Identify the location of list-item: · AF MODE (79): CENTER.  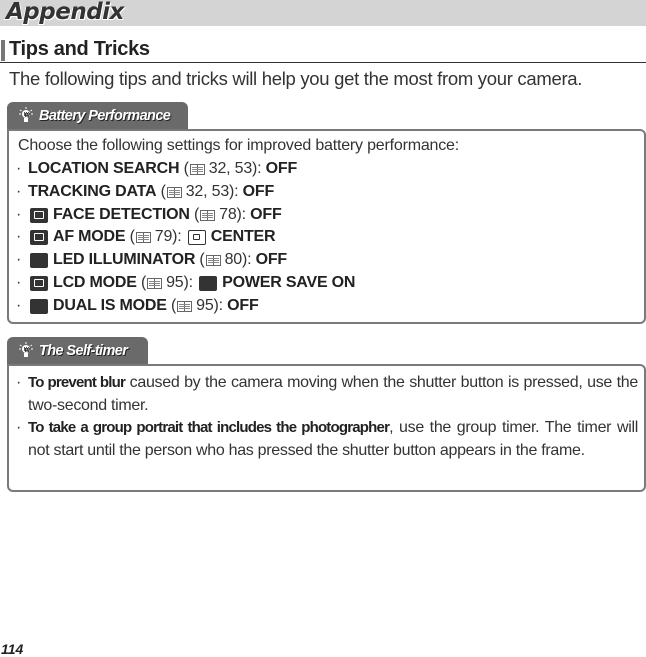
(146, 236).